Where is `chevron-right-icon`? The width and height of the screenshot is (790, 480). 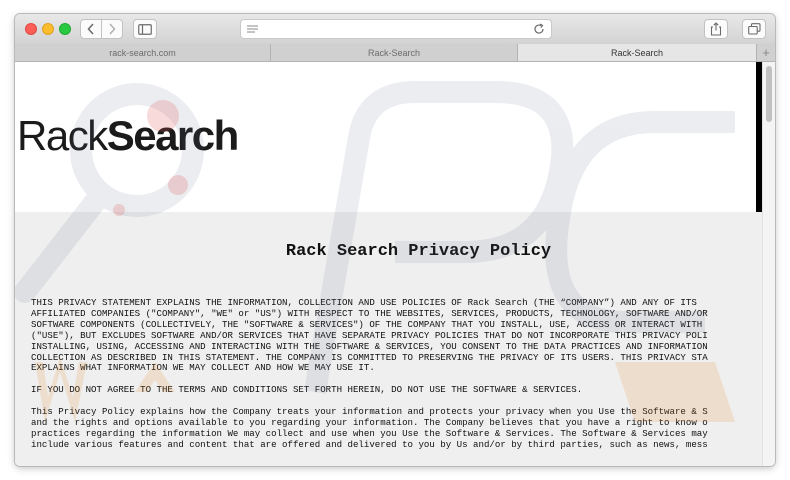 chevron-right-icon is located at coordinates (112, 29).